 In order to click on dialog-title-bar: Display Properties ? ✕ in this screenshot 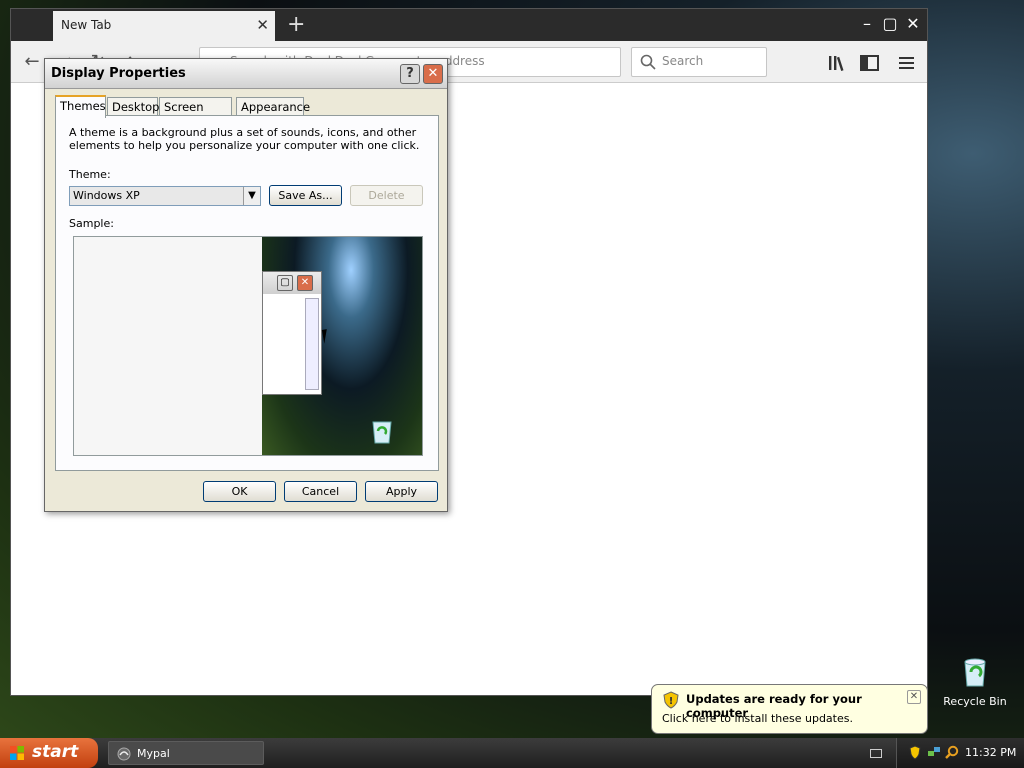, I will do `click(246, 74)`.